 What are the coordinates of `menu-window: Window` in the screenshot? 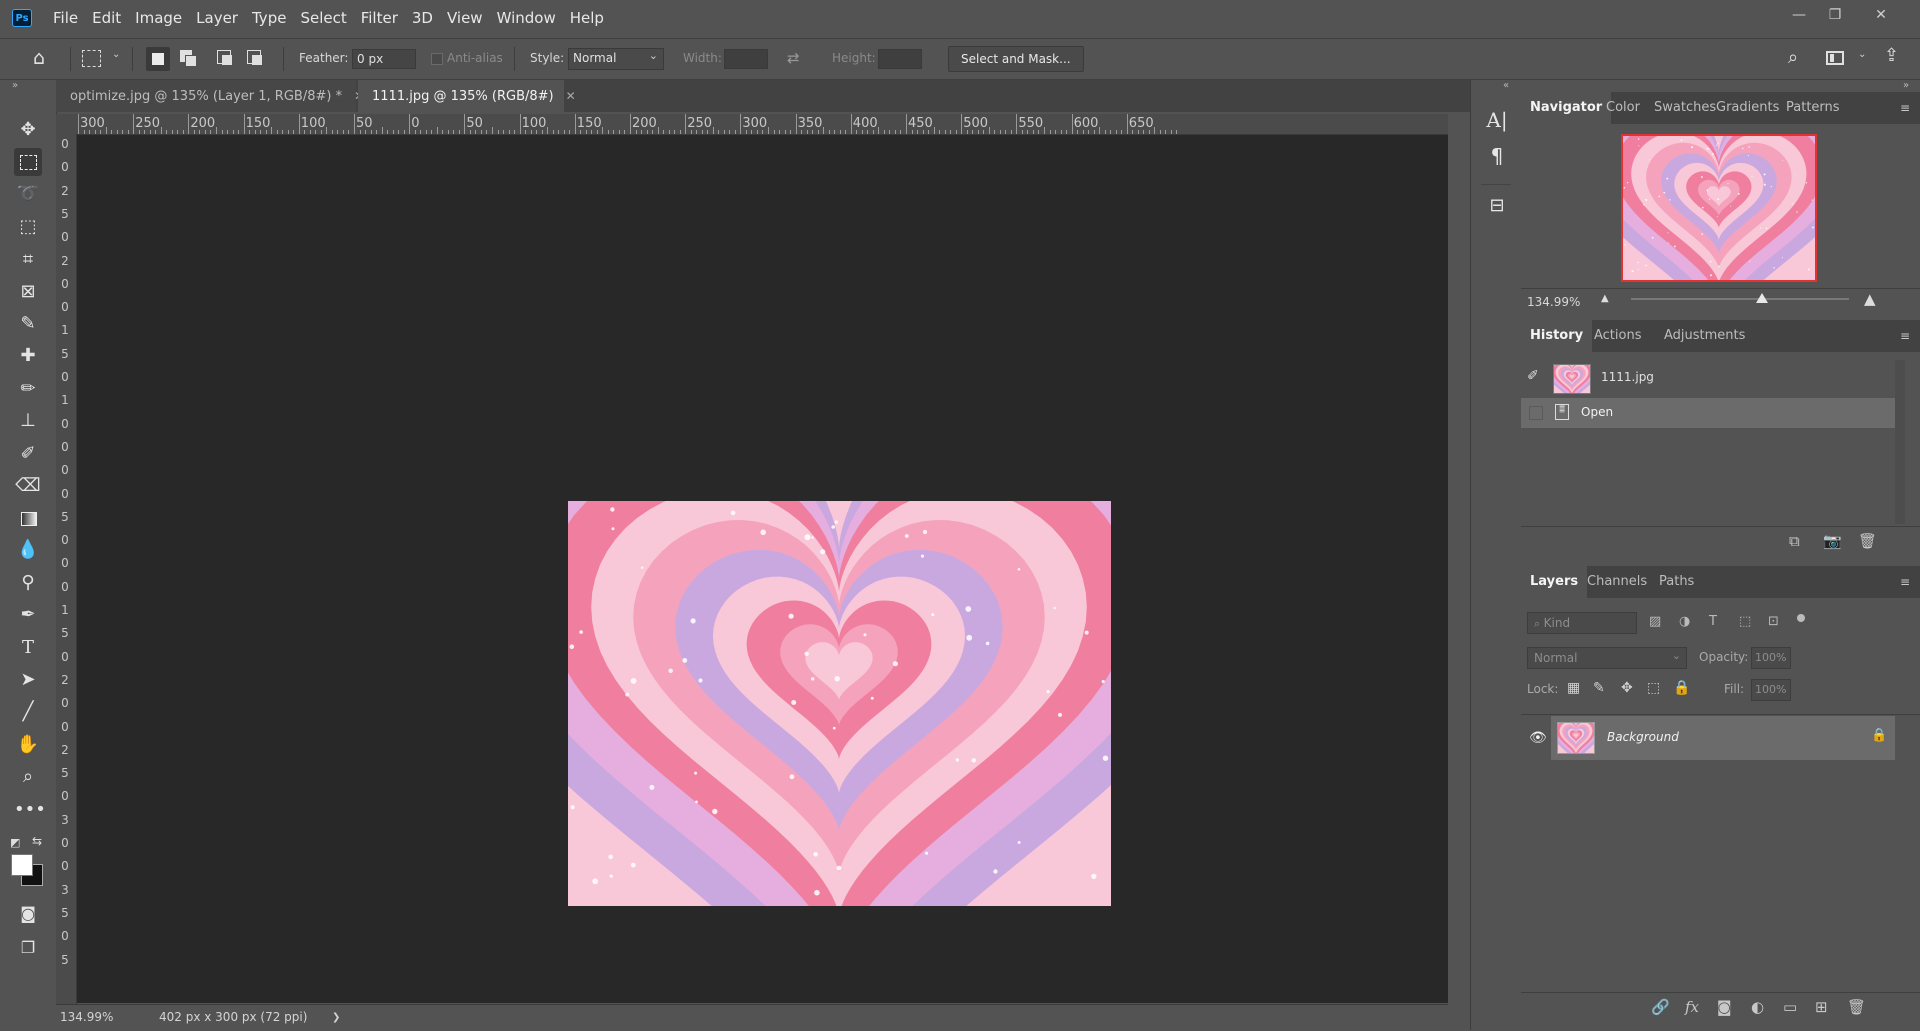 It's located at (526, 18).